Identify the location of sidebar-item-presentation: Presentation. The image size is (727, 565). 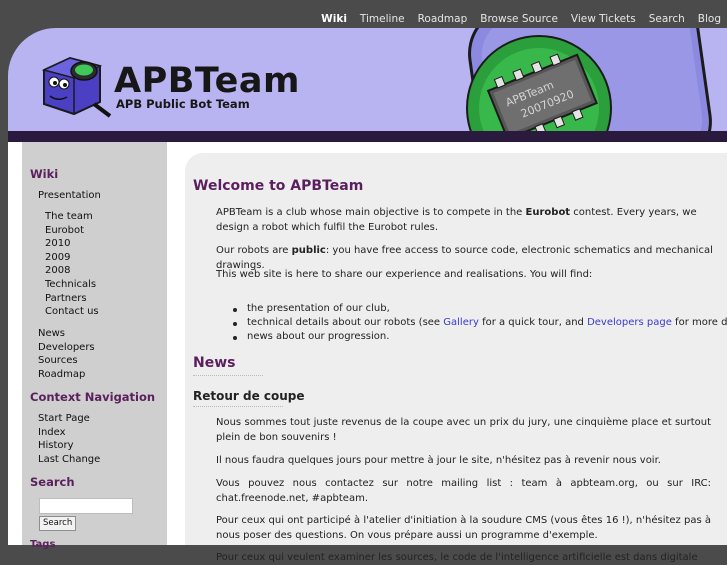
(69, 195).